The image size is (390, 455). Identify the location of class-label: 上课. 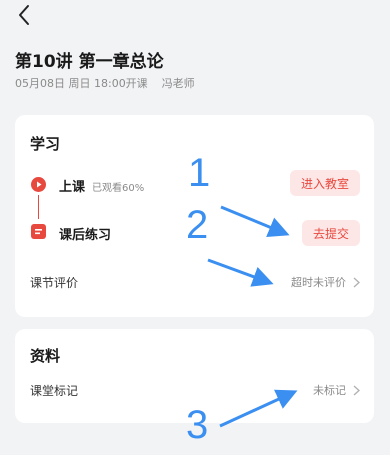
(72, 187).